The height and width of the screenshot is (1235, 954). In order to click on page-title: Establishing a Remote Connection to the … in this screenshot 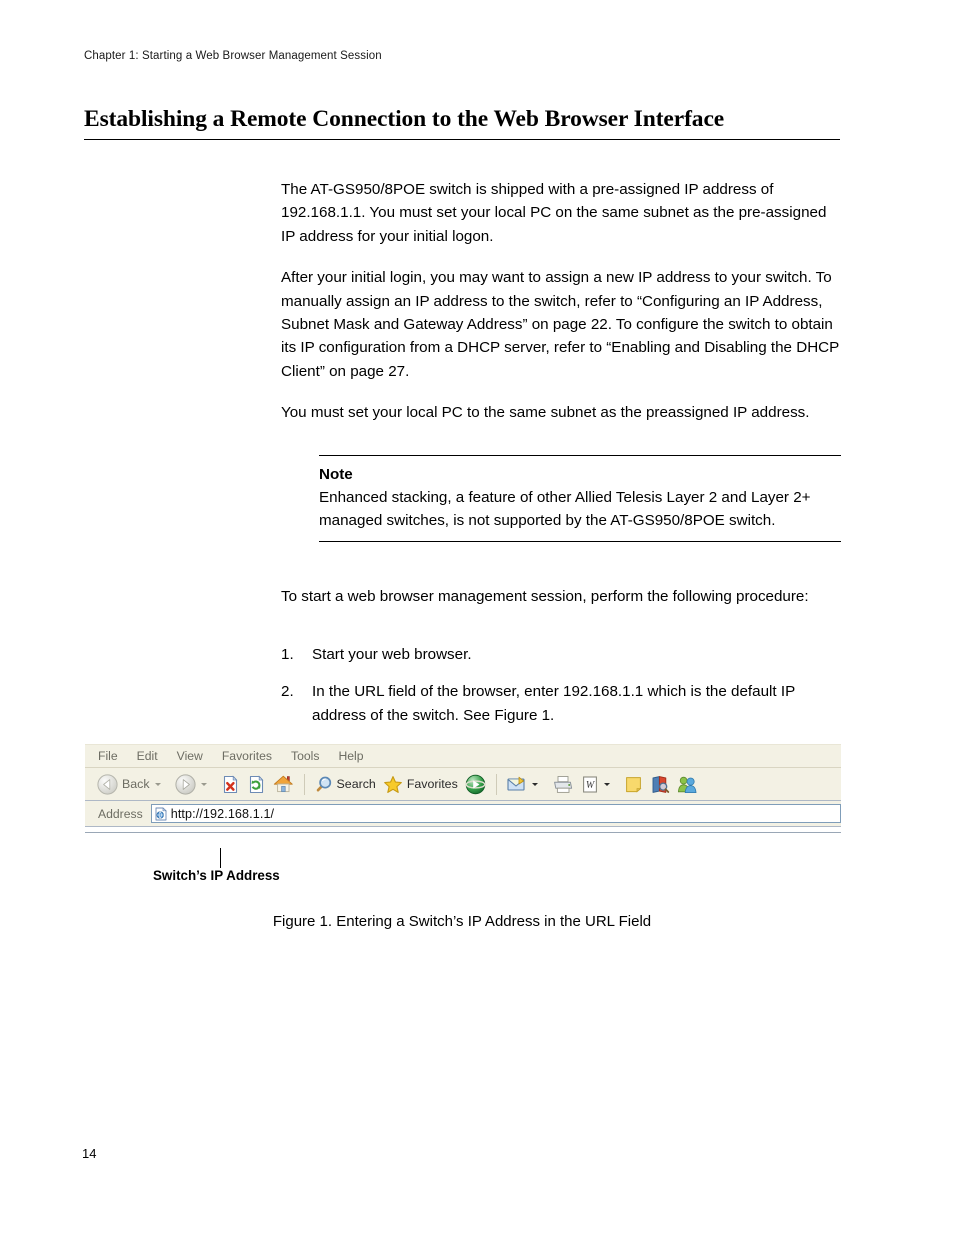, I will do `click(404, 119)`.